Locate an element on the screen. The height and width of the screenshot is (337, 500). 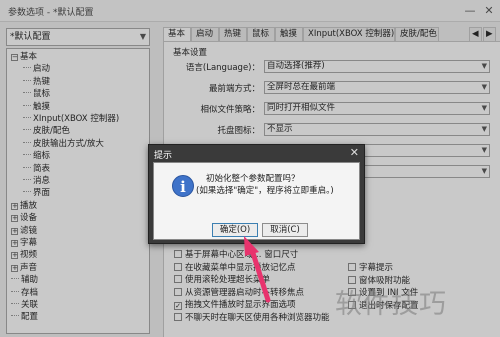
watermark-text: 软件技巧 is located at coordinates (391, 304).